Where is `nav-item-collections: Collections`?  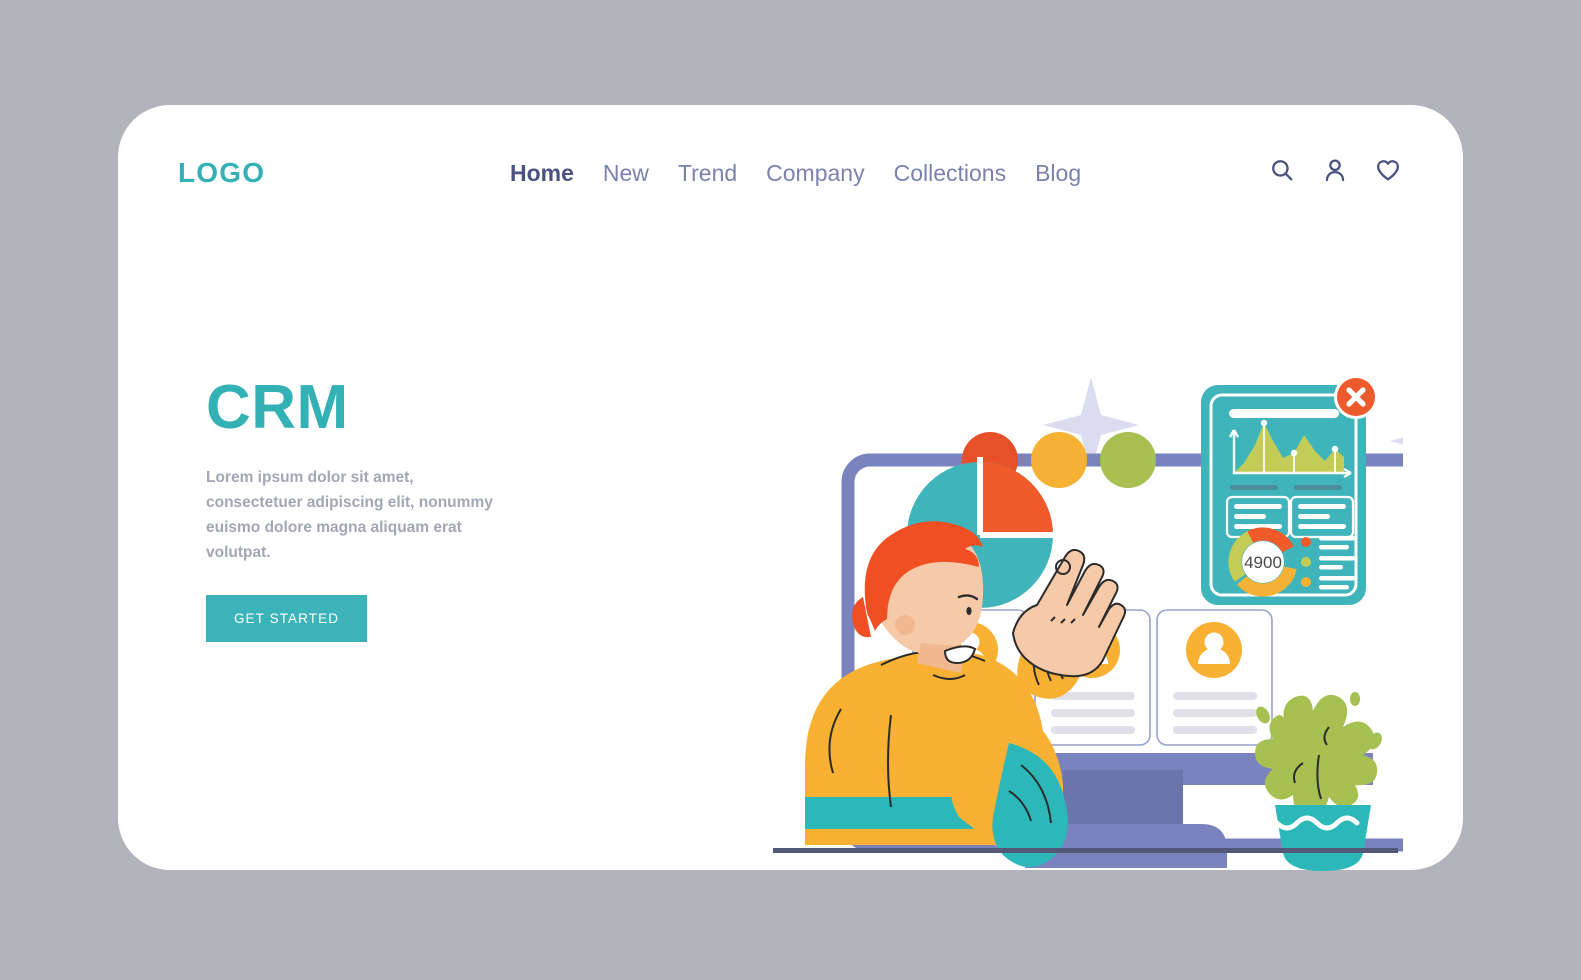 nav-item-collections: Collections is located at coordinates (950, 173).